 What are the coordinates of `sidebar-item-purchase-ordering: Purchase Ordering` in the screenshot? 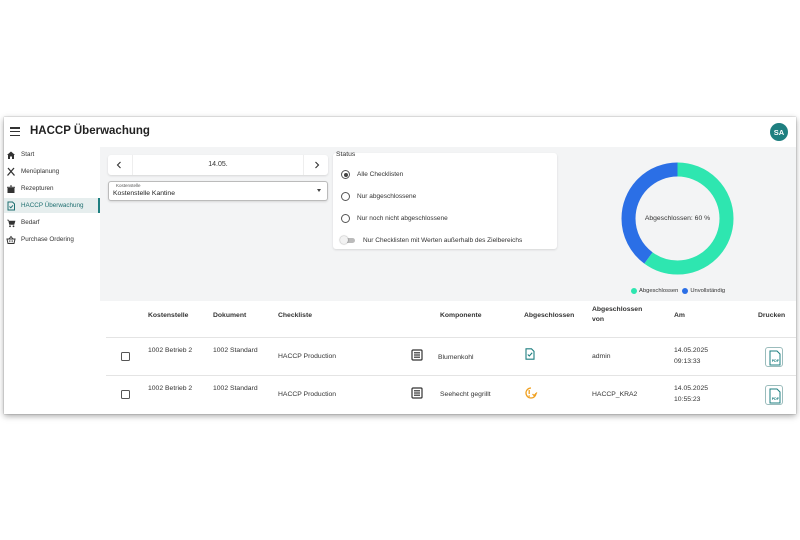 It's located at (52, 239).